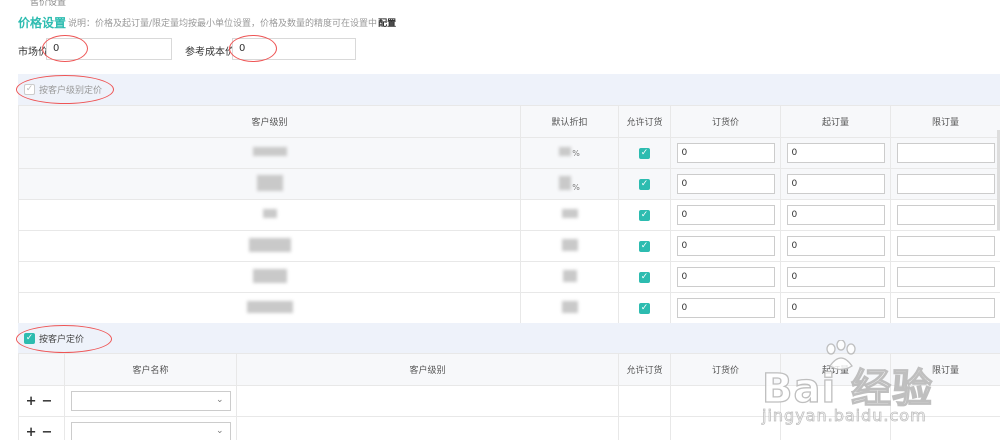  Describe the element at coordinates (945, 369) in the screenshot. I see `col-max-qty: 限订量` at that location.